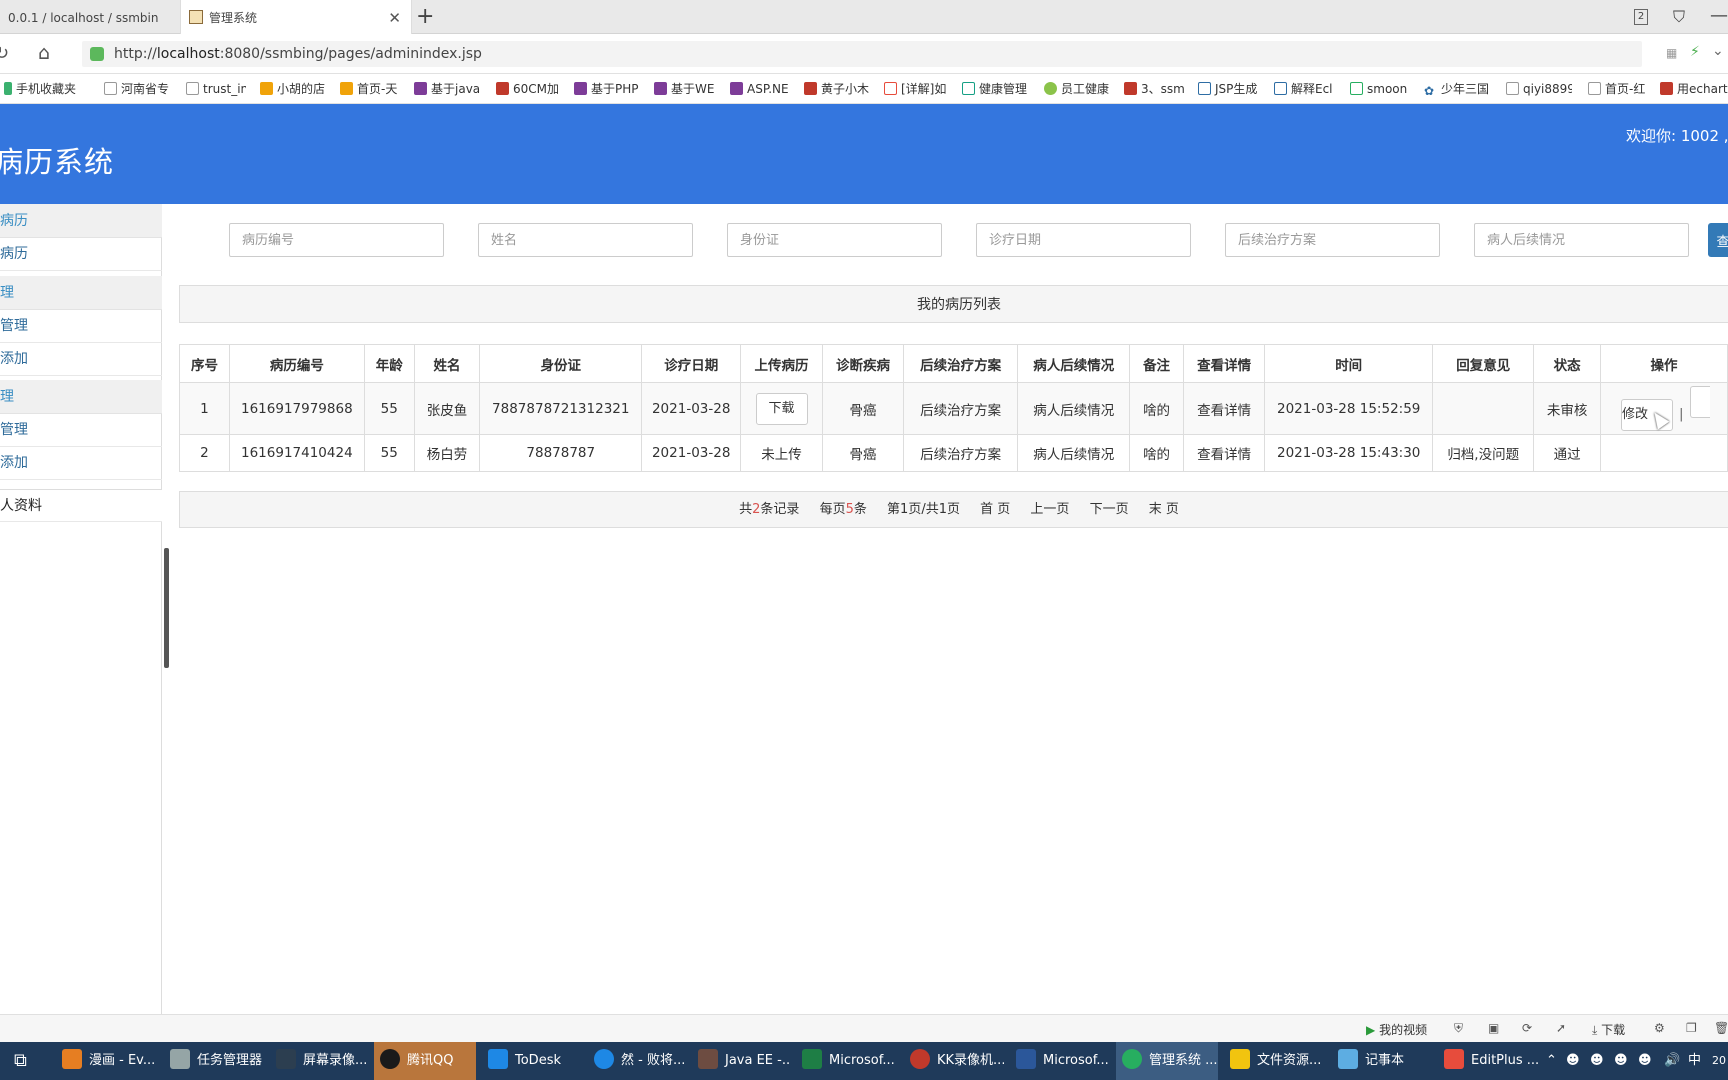 The width and height of the screenshot is (1728, 1080). I want to click on bookmark-item: [详解]如, so click(917, 89).